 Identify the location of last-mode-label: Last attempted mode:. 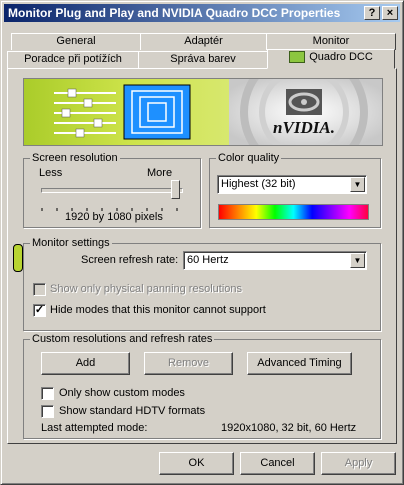
(94, 428).